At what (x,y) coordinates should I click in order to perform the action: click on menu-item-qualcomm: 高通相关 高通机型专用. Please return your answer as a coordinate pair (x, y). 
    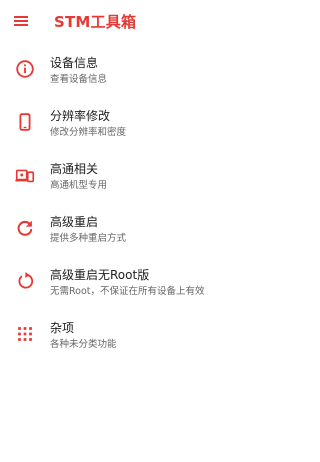
    Looking at the image, I should click on (135, 182).